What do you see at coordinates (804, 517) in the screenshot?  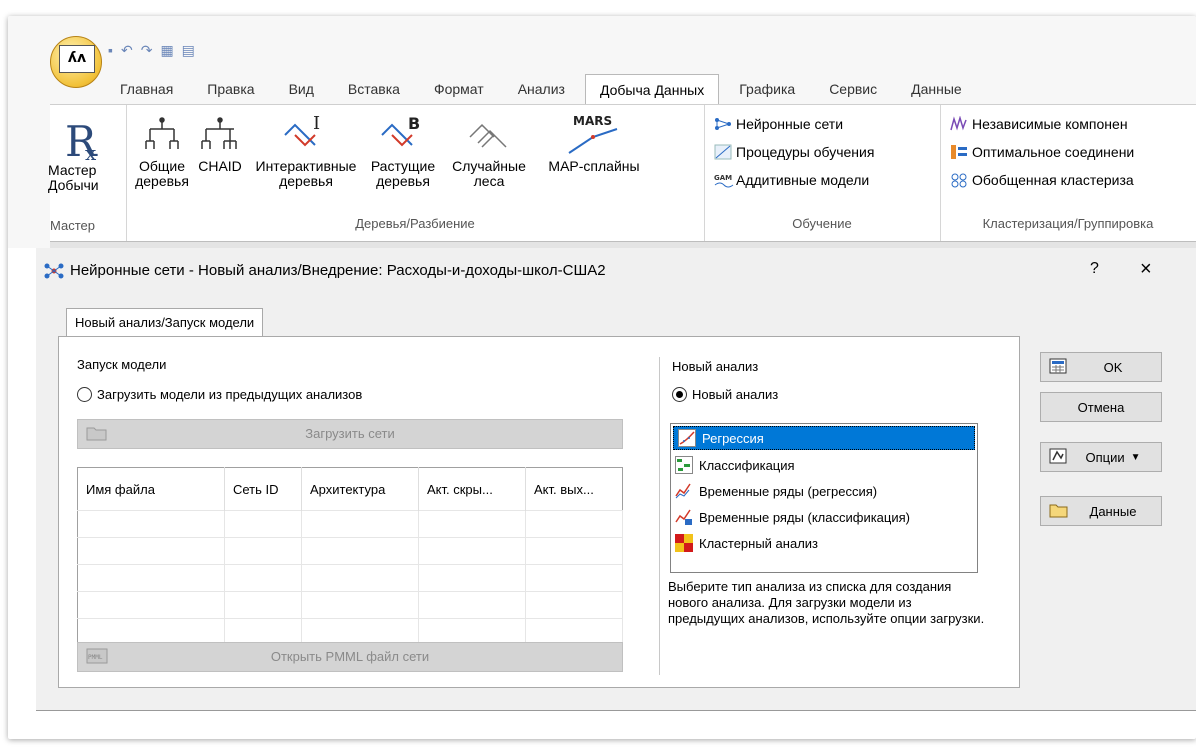 I see `list-item-label: Временные ряды (классификация)` at bounding box center [804, 517].